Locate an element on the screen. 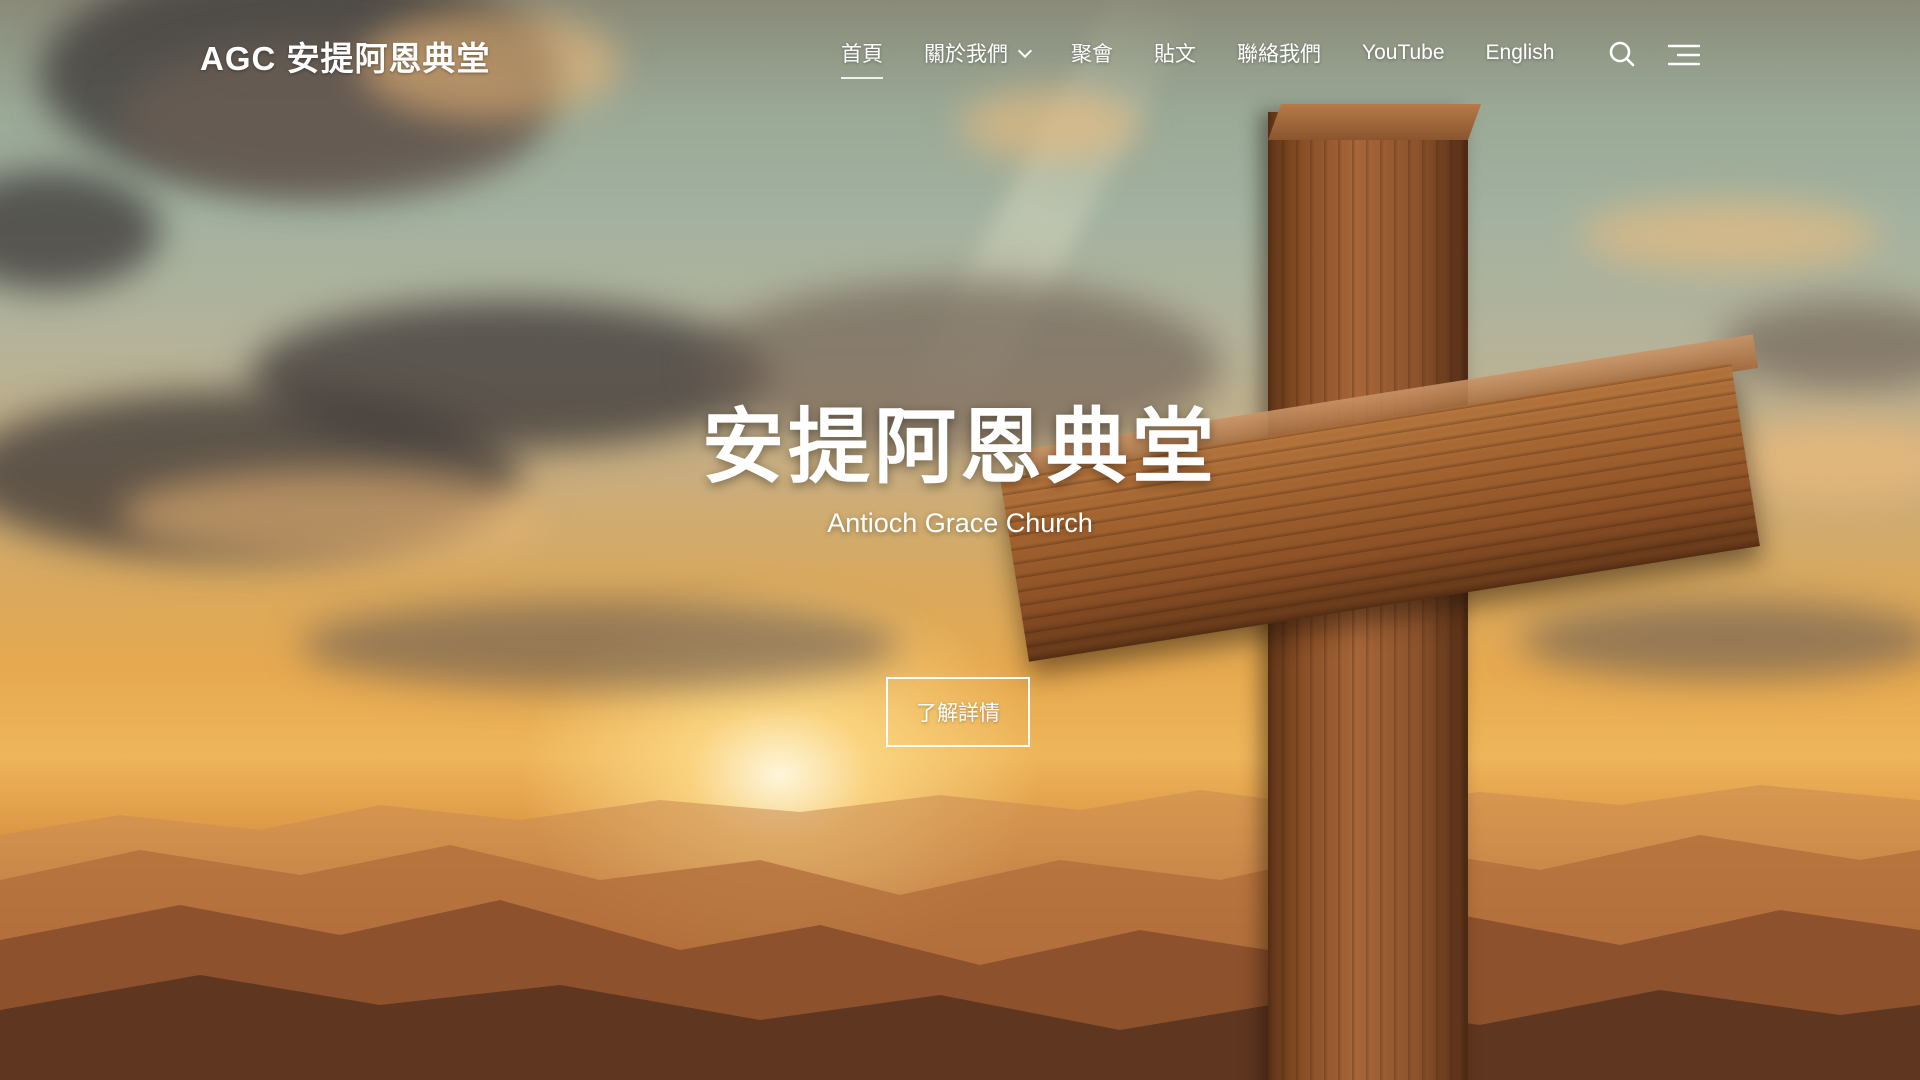 Image resolution: width=1920 pixels, height=1080 pixels. nav-item-label: 聯絡我們 is located at coordinates (1279, 54).